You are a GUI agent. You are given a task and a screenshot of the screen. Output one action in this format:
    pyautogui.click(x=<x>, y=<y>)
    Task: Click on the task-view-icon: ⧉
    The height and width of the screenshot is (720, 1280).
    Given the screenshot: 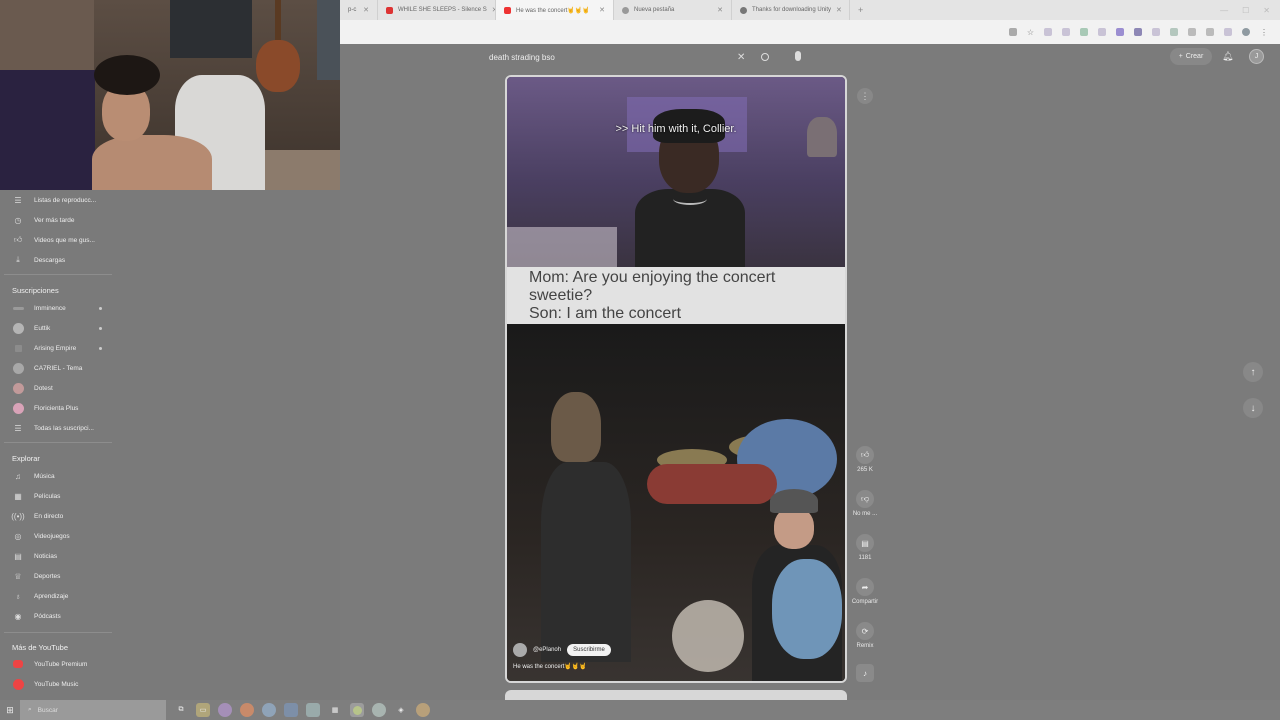 What is the action you would take?
    pyautogui.click(x=181, y=710)
    